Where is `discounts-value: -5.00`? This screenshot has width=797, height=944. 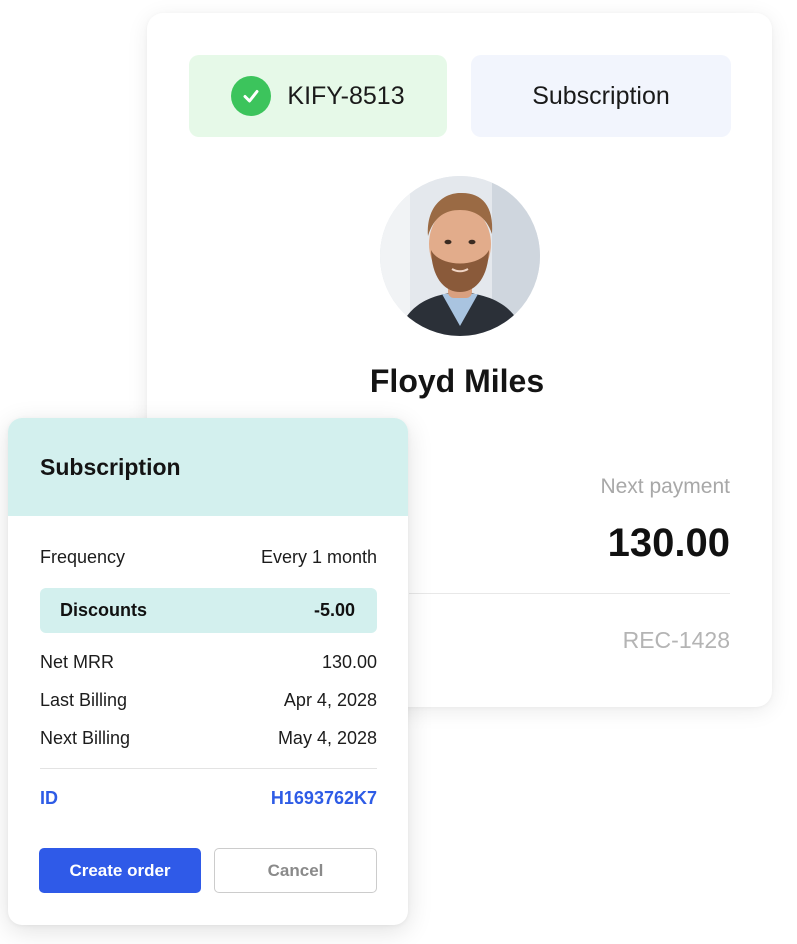 discounts-value: -5.00 is located at coordinates (334, 610).